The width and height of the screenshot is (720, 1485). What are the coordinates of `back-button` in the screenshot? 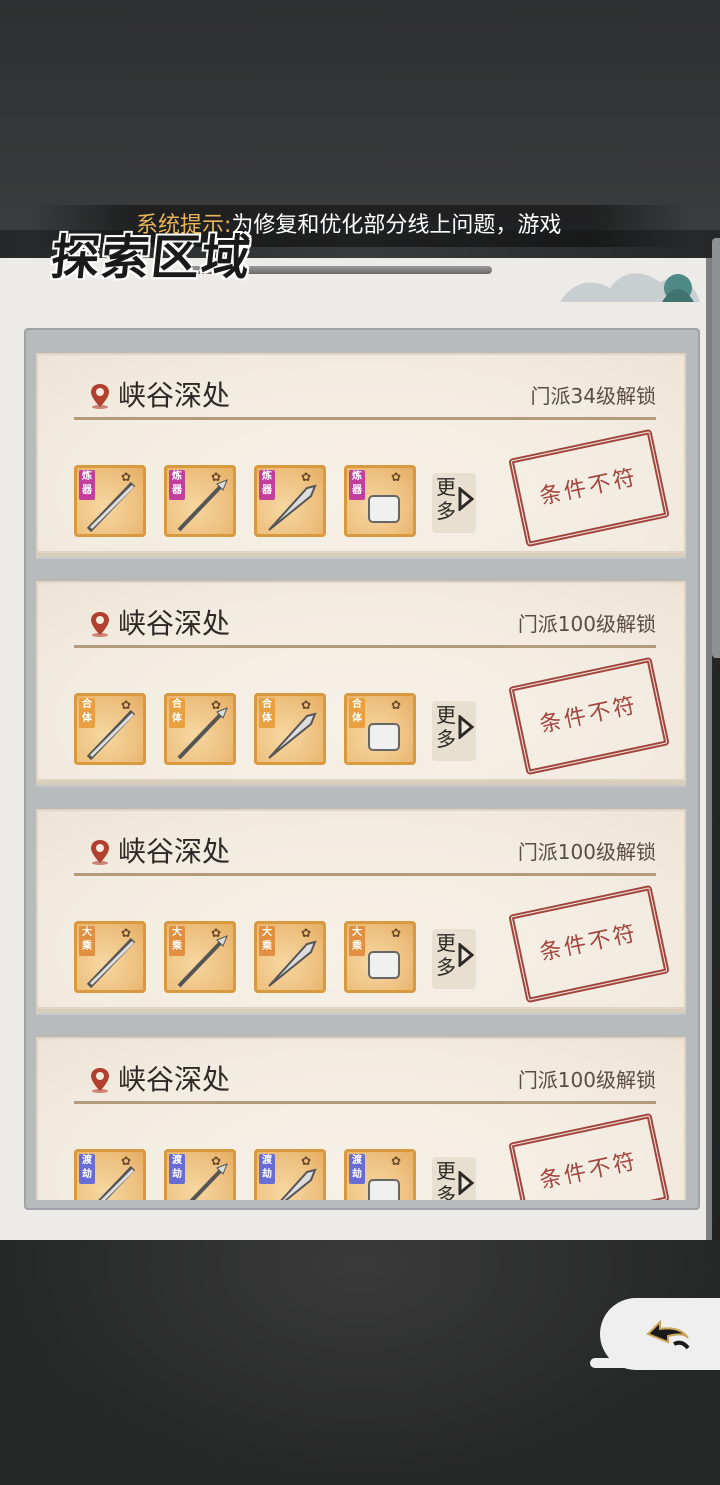 It's located at (655, 1334).